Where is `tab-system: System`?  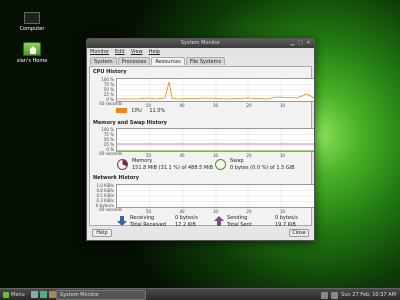 tab-system: System is located at coordinates (103, 61).